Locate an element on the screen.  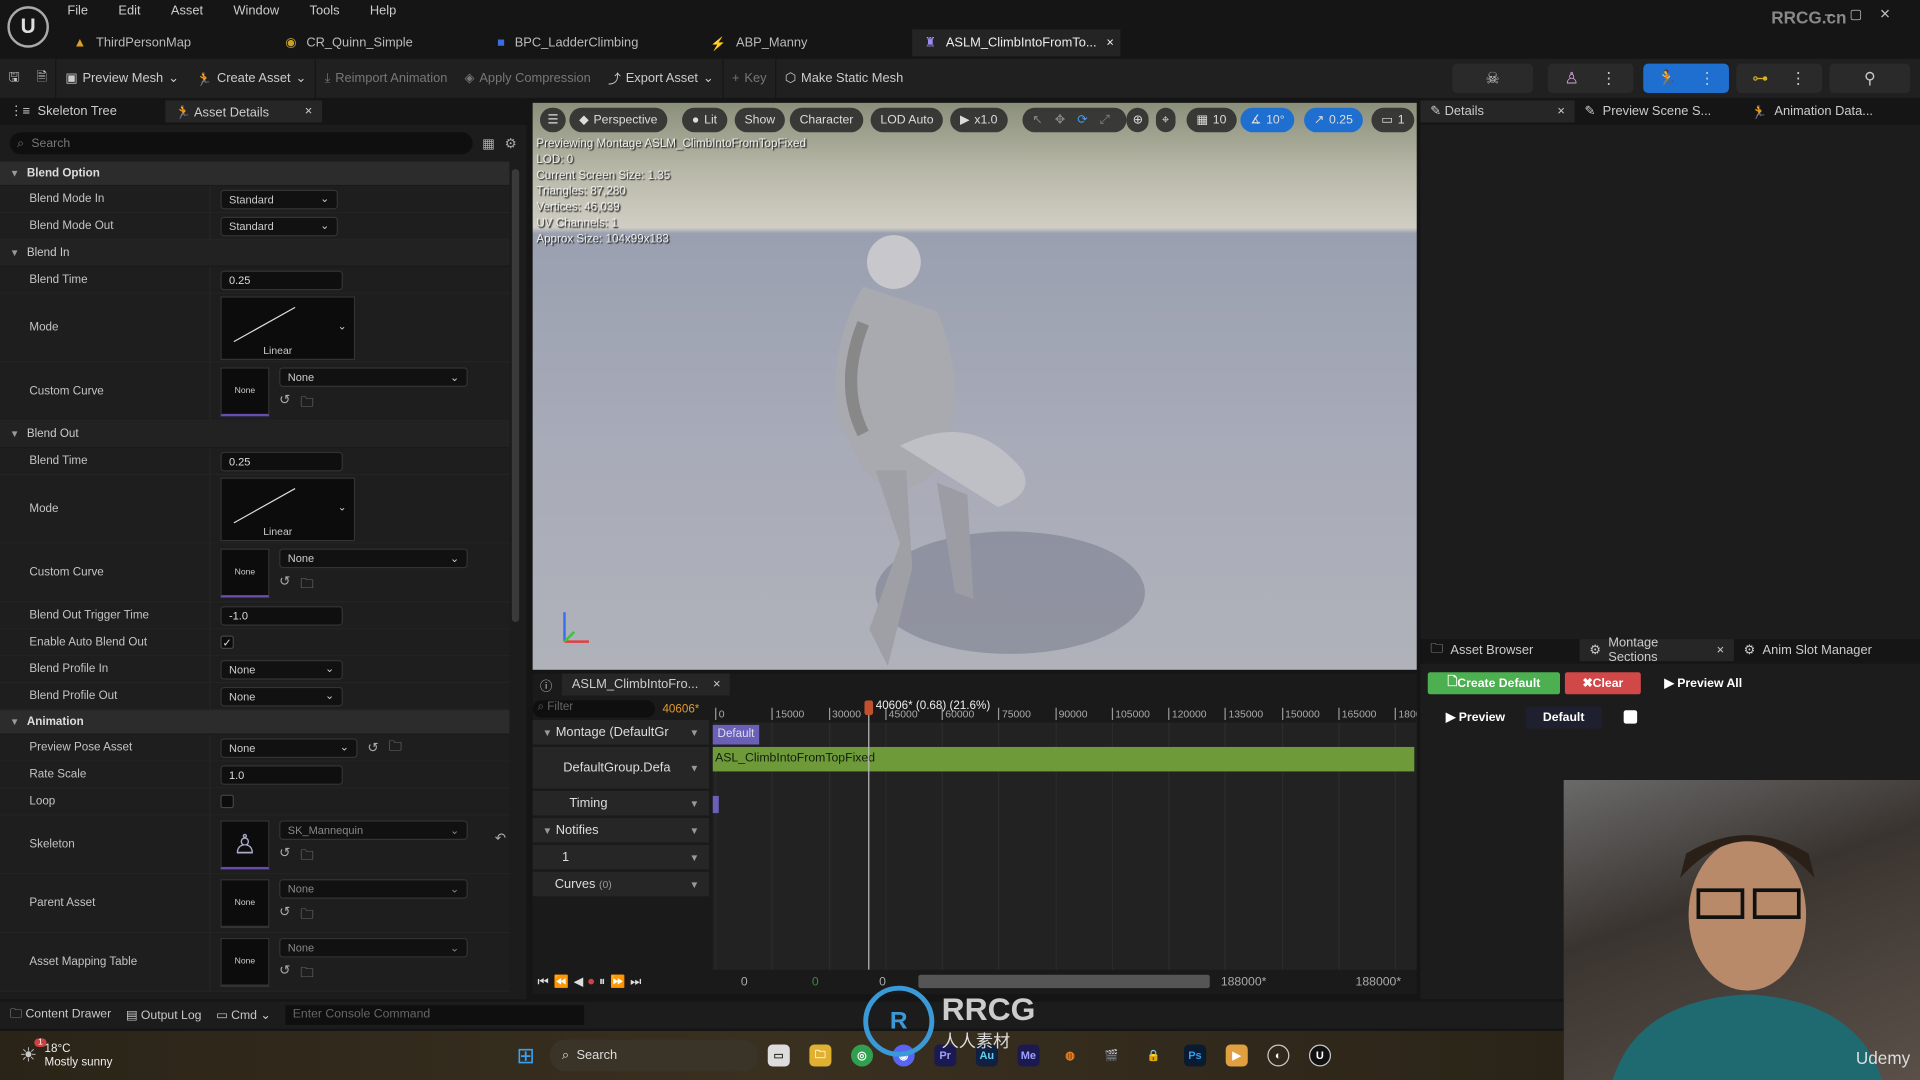
parent-asset-thumbnail: None is located at coordinates (245, 904).